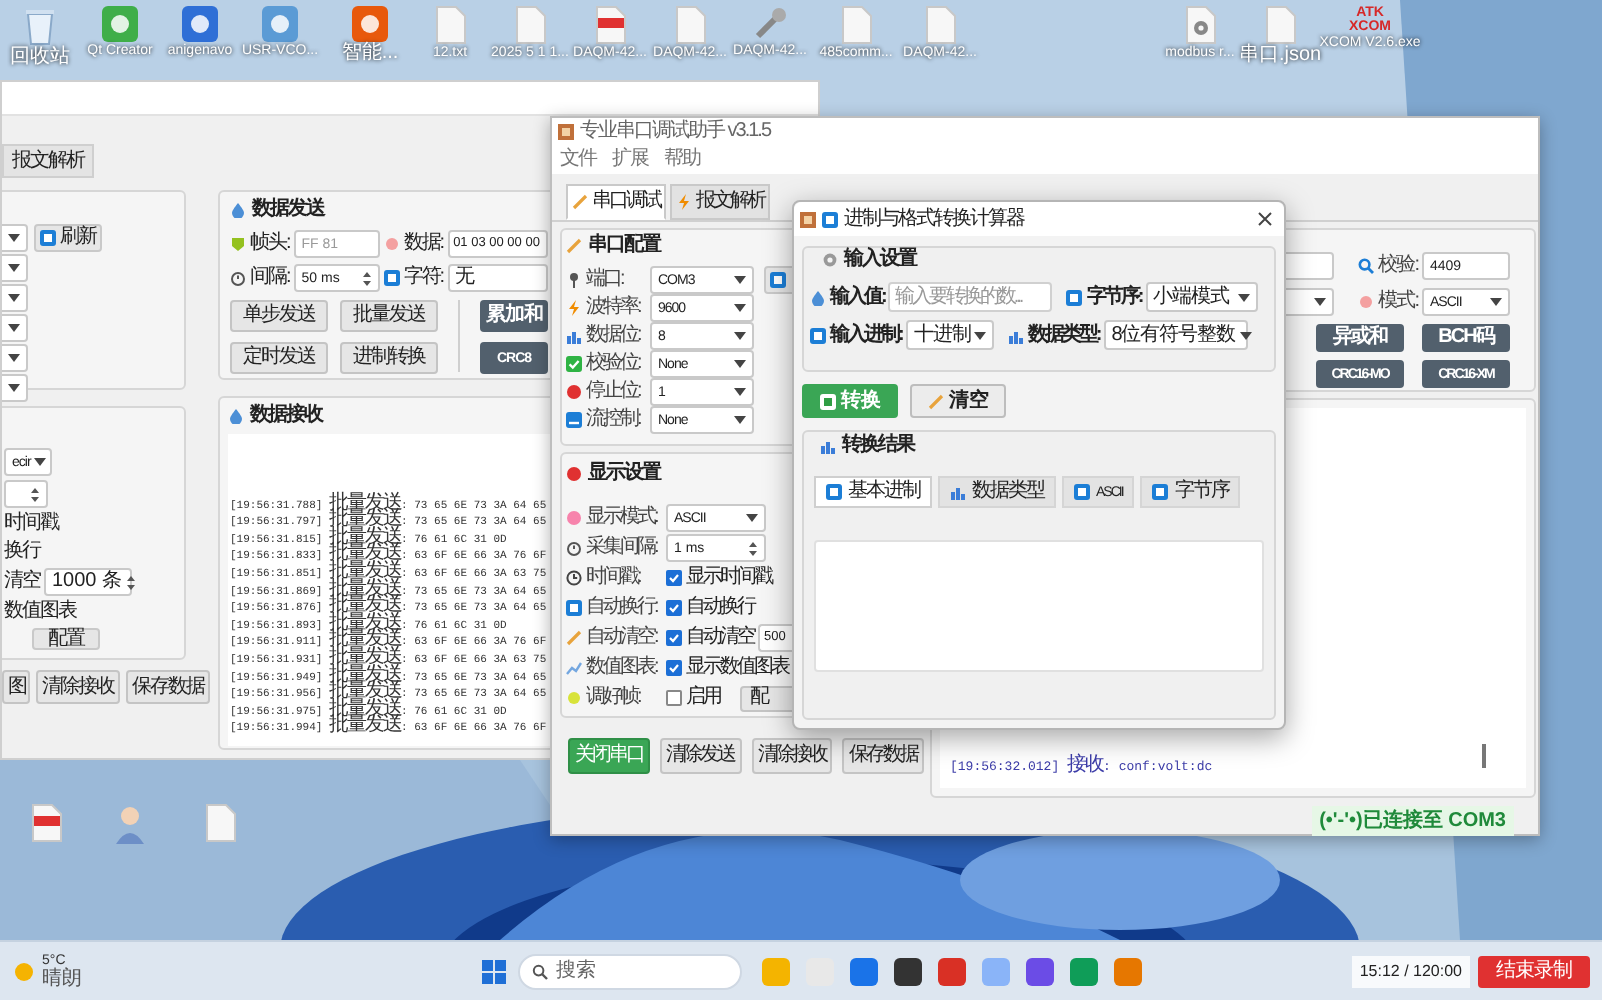 This screenshot has height=1000, width=1602. I want to click on stop-recording-button: 结束录制, so click(1534, 971).